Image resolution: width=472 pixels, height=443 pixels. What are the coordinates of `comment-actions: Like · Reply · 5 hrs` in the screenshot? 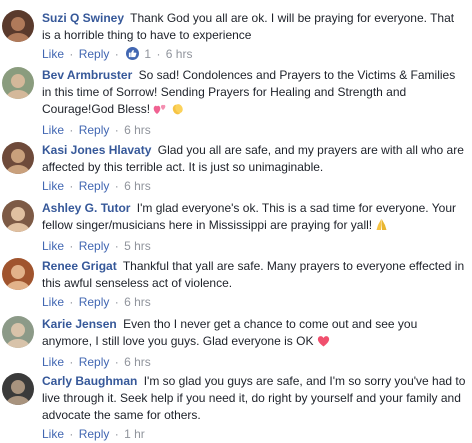 It's located at (96, 246).